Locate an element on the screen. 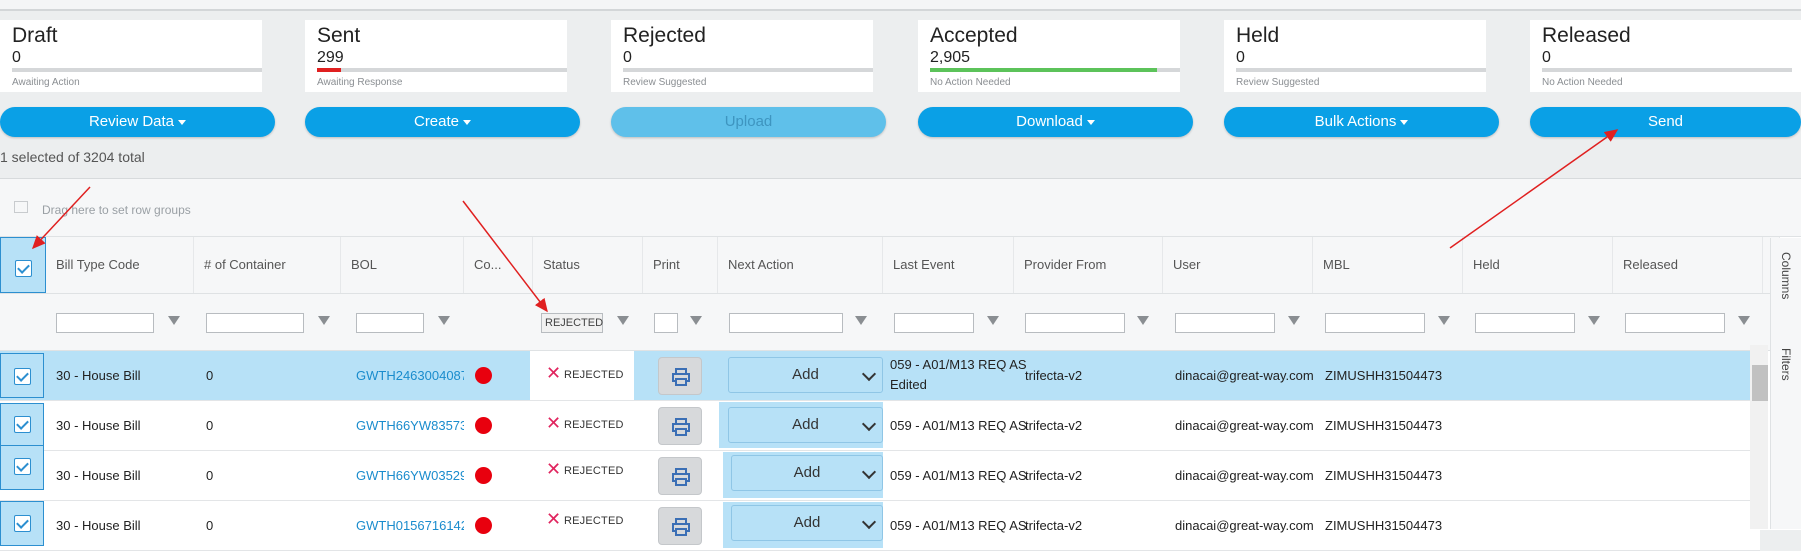  chevron-down-icon is located at coordinates (869, 424).